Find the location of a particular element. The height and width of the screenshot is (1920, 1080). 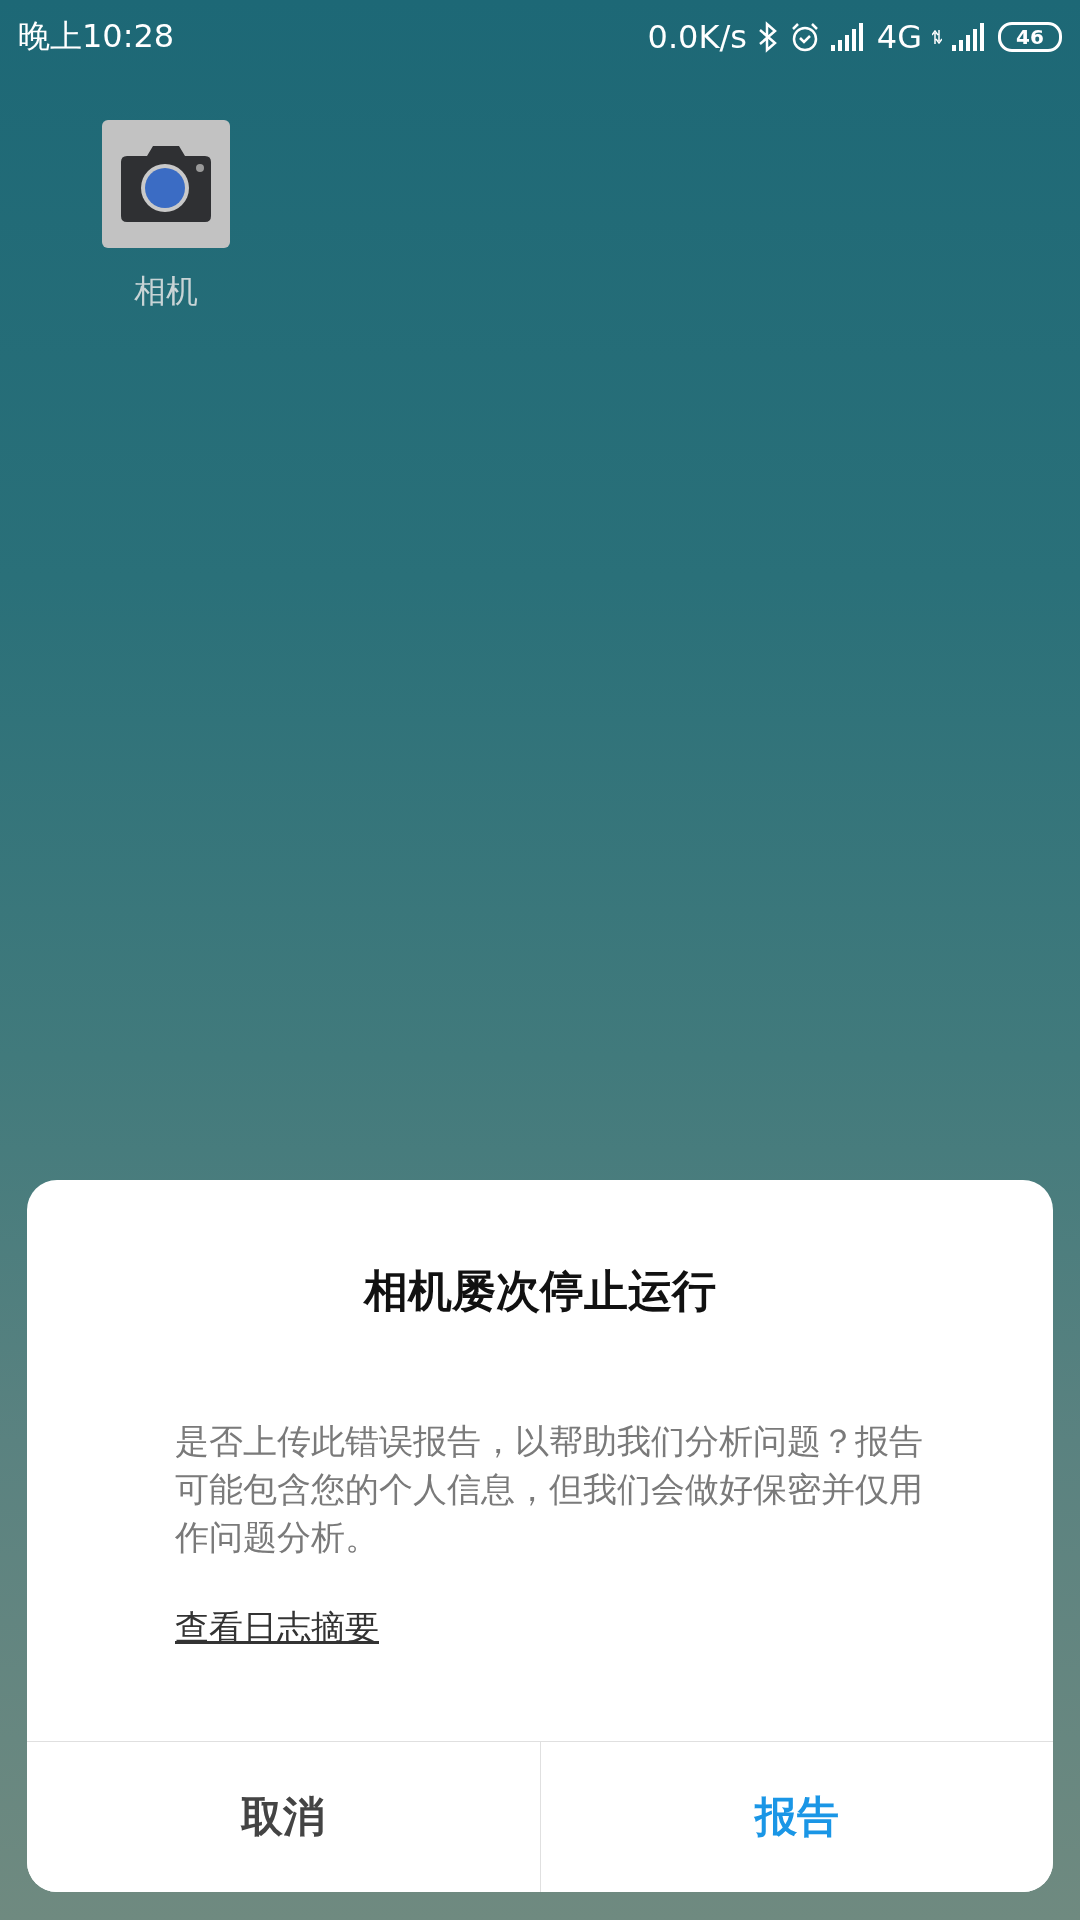

clock-time: 晚上10:28 is located at coordinates (96, 36).